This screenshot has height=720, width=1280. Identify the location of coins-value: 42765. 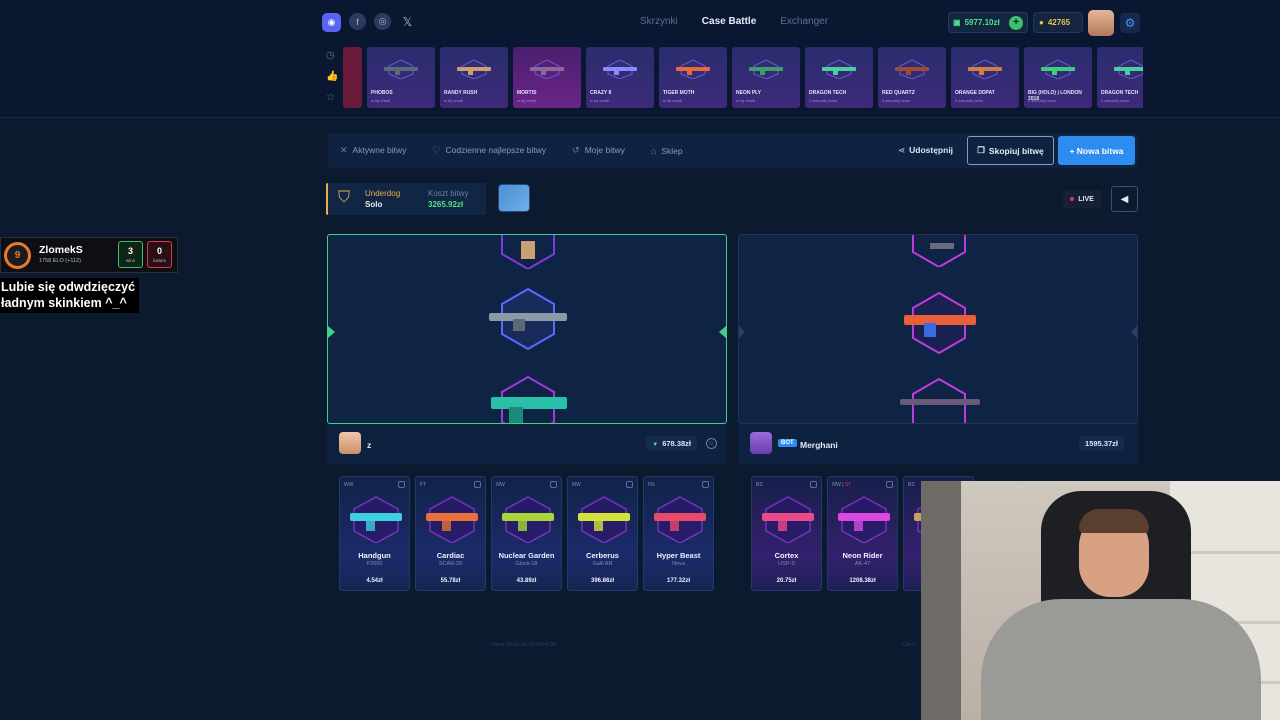
(1059, 22).